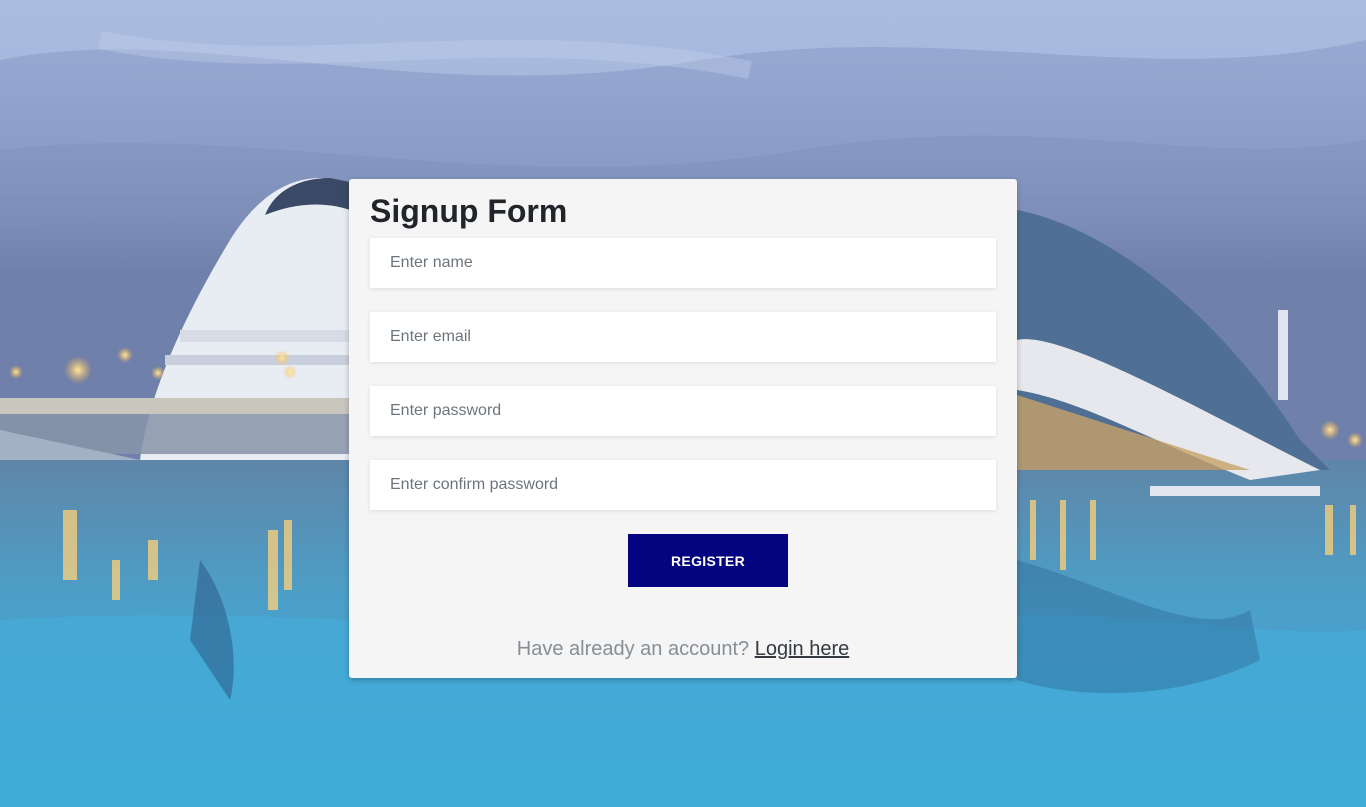  What do you see at coordinates (469, 211) in the screenshot?
I see `form-title: Signup Form` at bounding box center [469, 211].